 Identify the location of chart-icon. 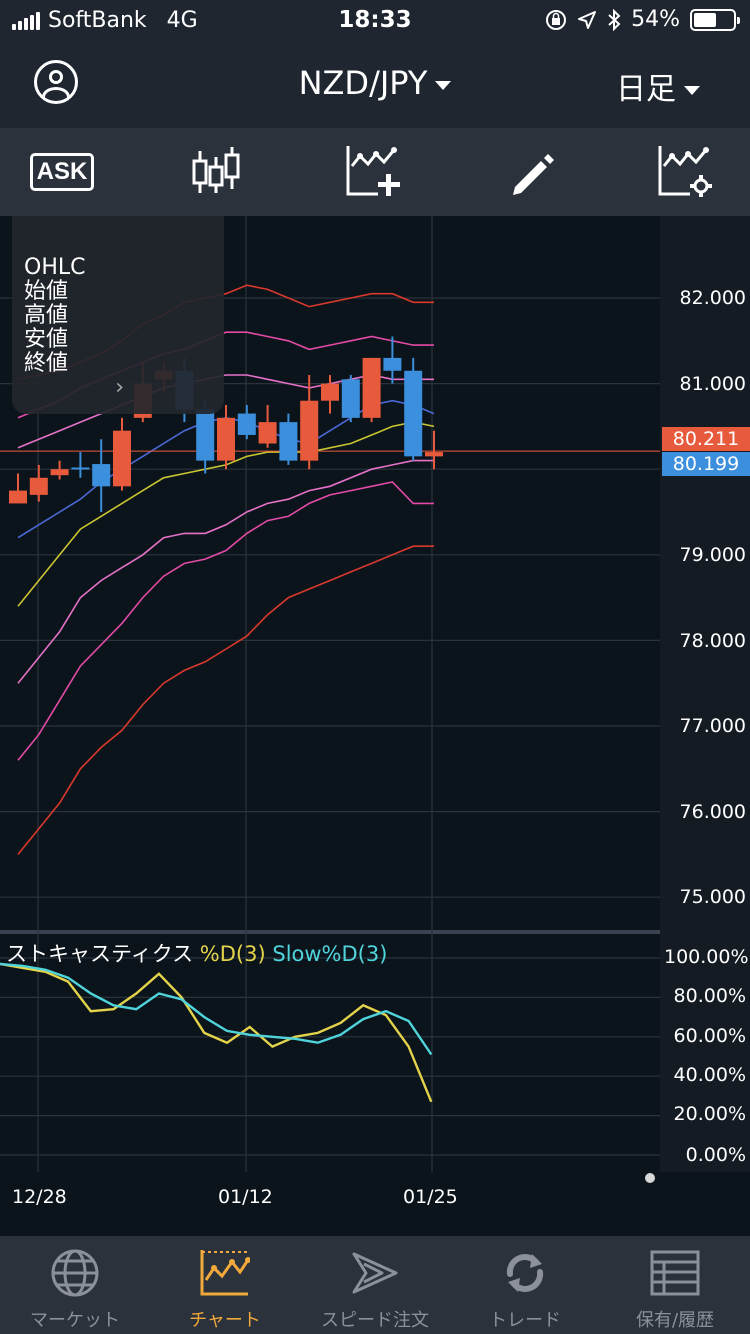
(225, 1273).